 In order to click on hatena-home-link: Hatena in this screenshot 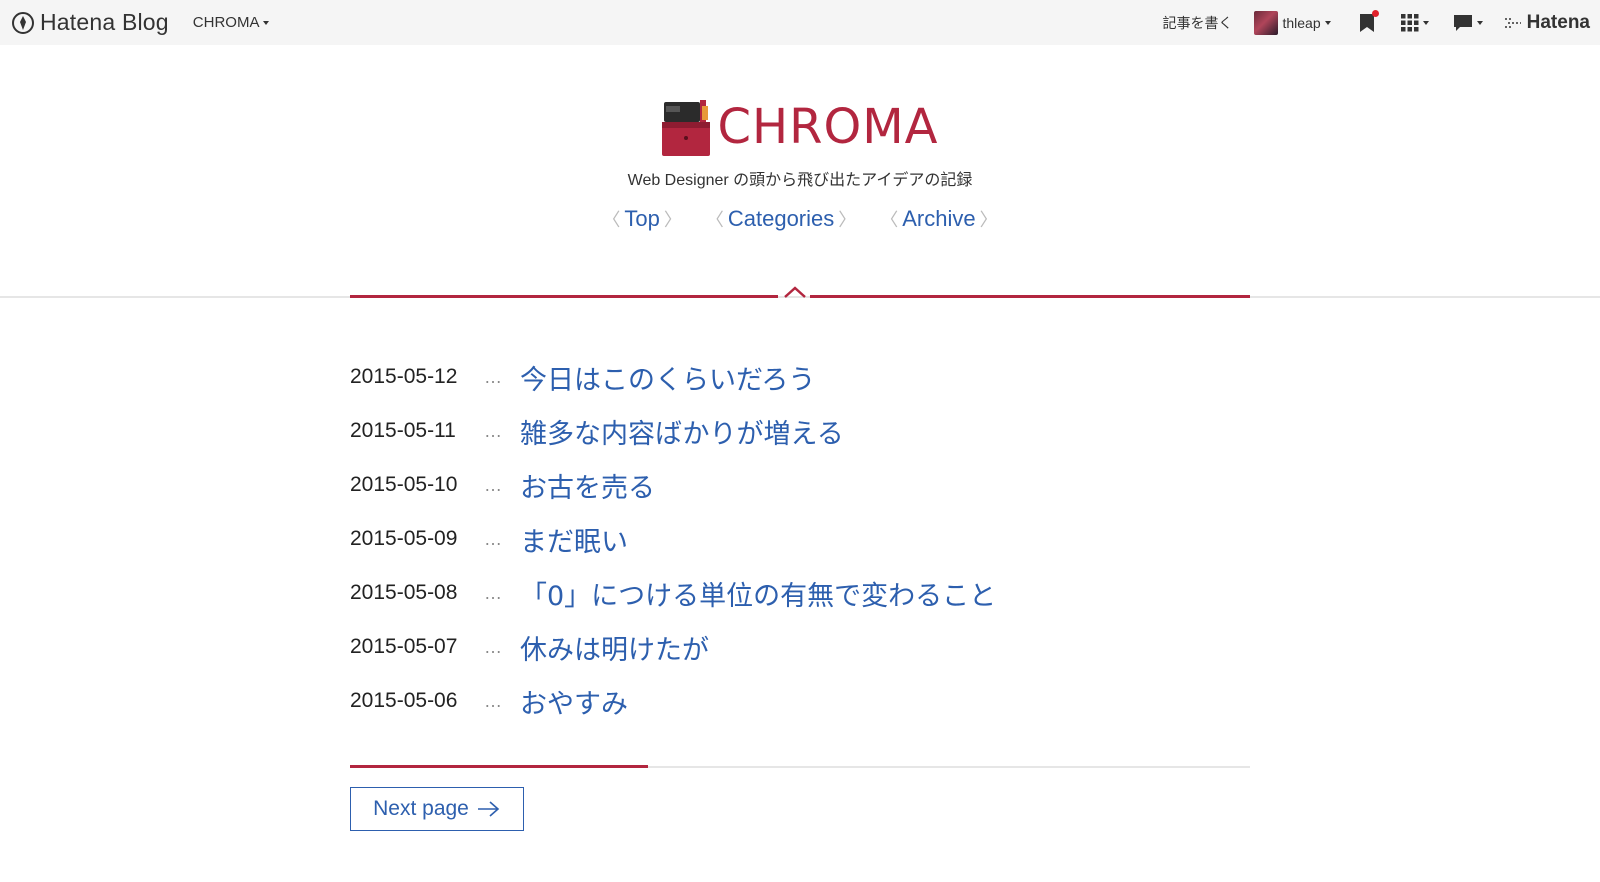, I will do `click(1546, 23)`.